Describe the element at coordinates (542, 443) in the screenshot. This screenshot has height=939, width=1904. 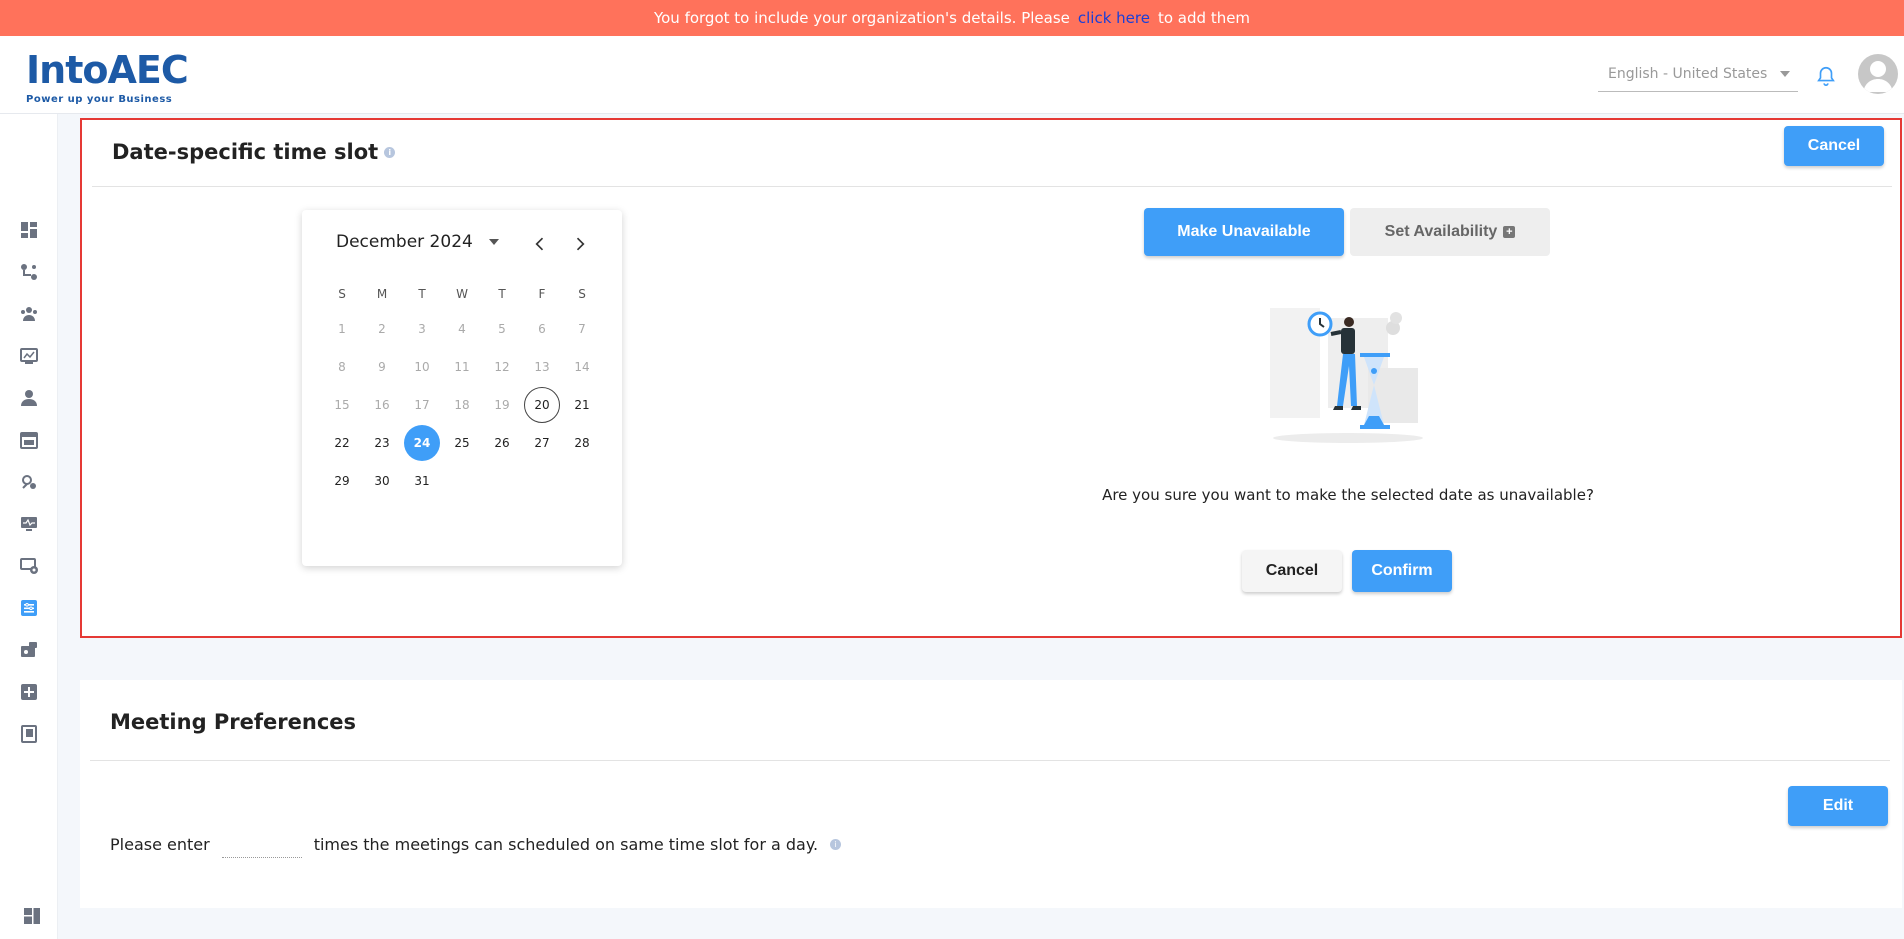
I see `calendar-day: 27` at that location.